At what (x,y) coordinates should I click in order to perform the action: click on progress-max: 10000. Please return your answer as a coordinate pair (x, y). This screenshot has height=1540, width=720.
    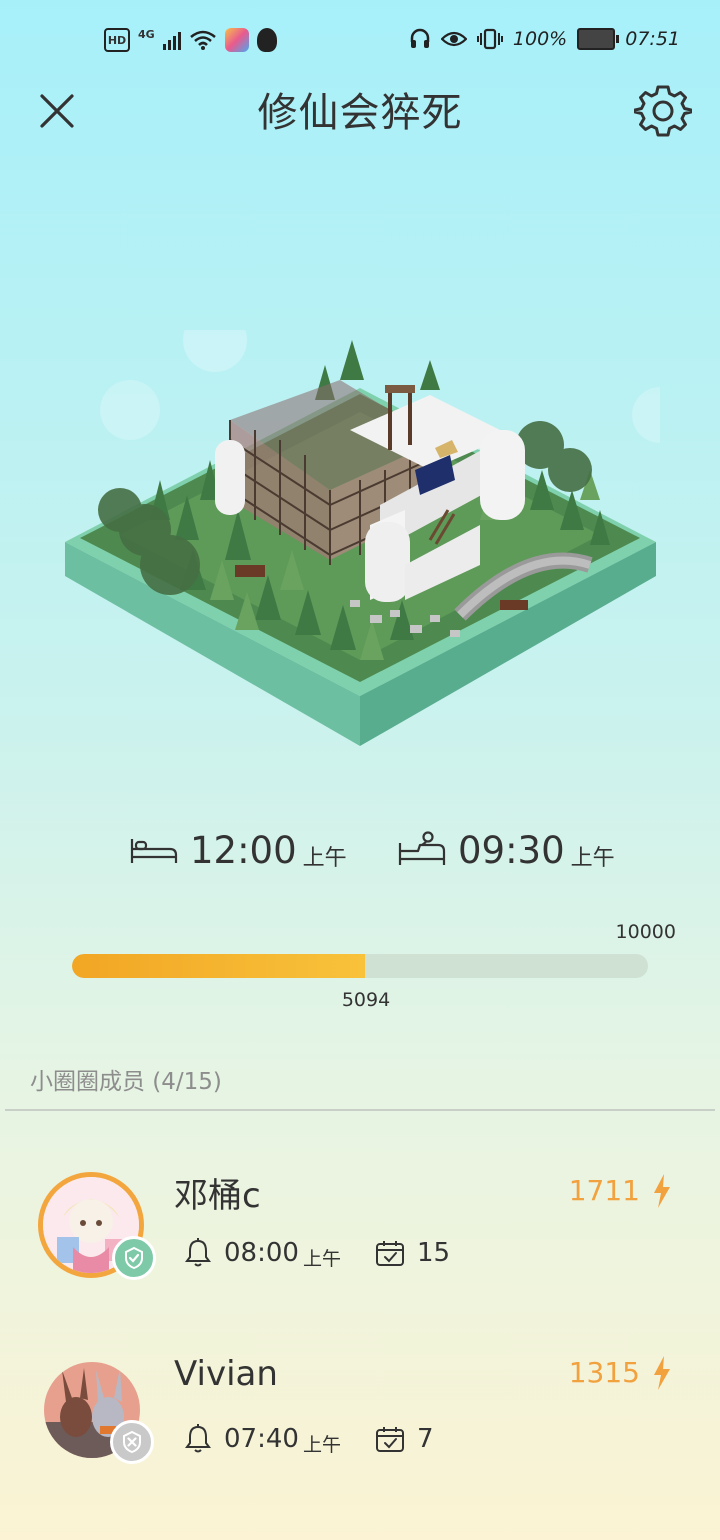
    Looking at the image, I should click on (645, 932).